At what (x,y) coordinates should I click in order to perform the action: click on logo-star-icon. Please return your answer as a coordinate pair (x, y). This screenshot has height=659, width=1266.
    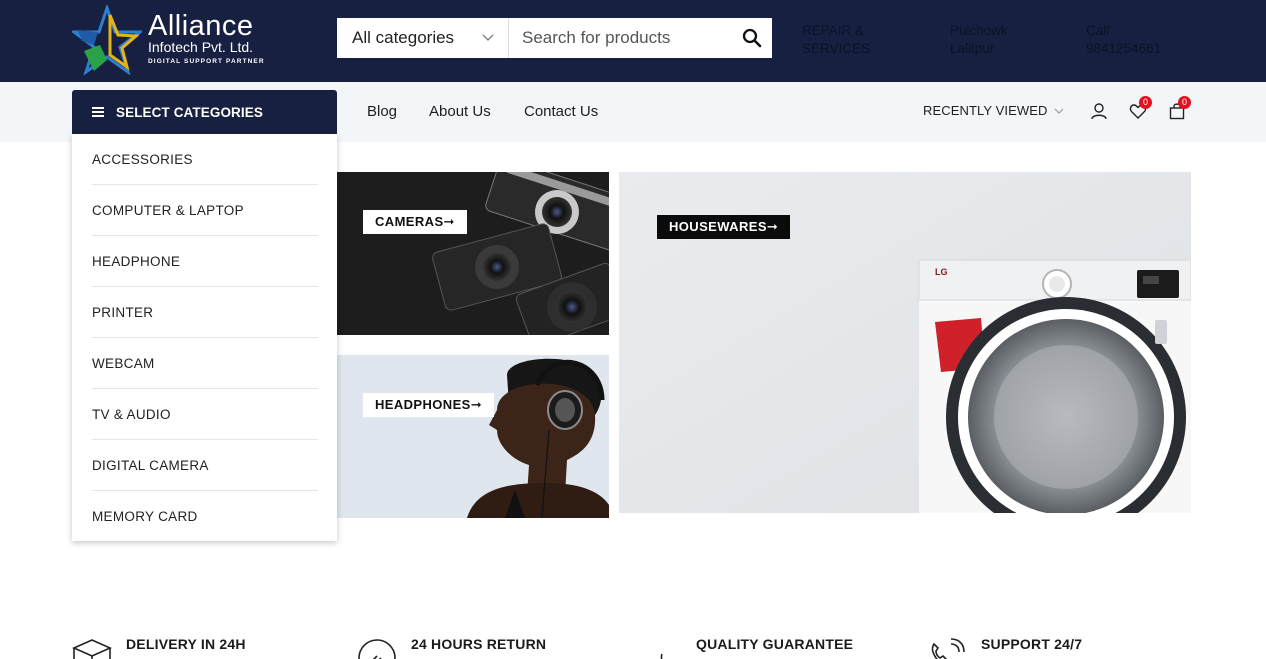
    Looking at the image, I should click on (107, 40).